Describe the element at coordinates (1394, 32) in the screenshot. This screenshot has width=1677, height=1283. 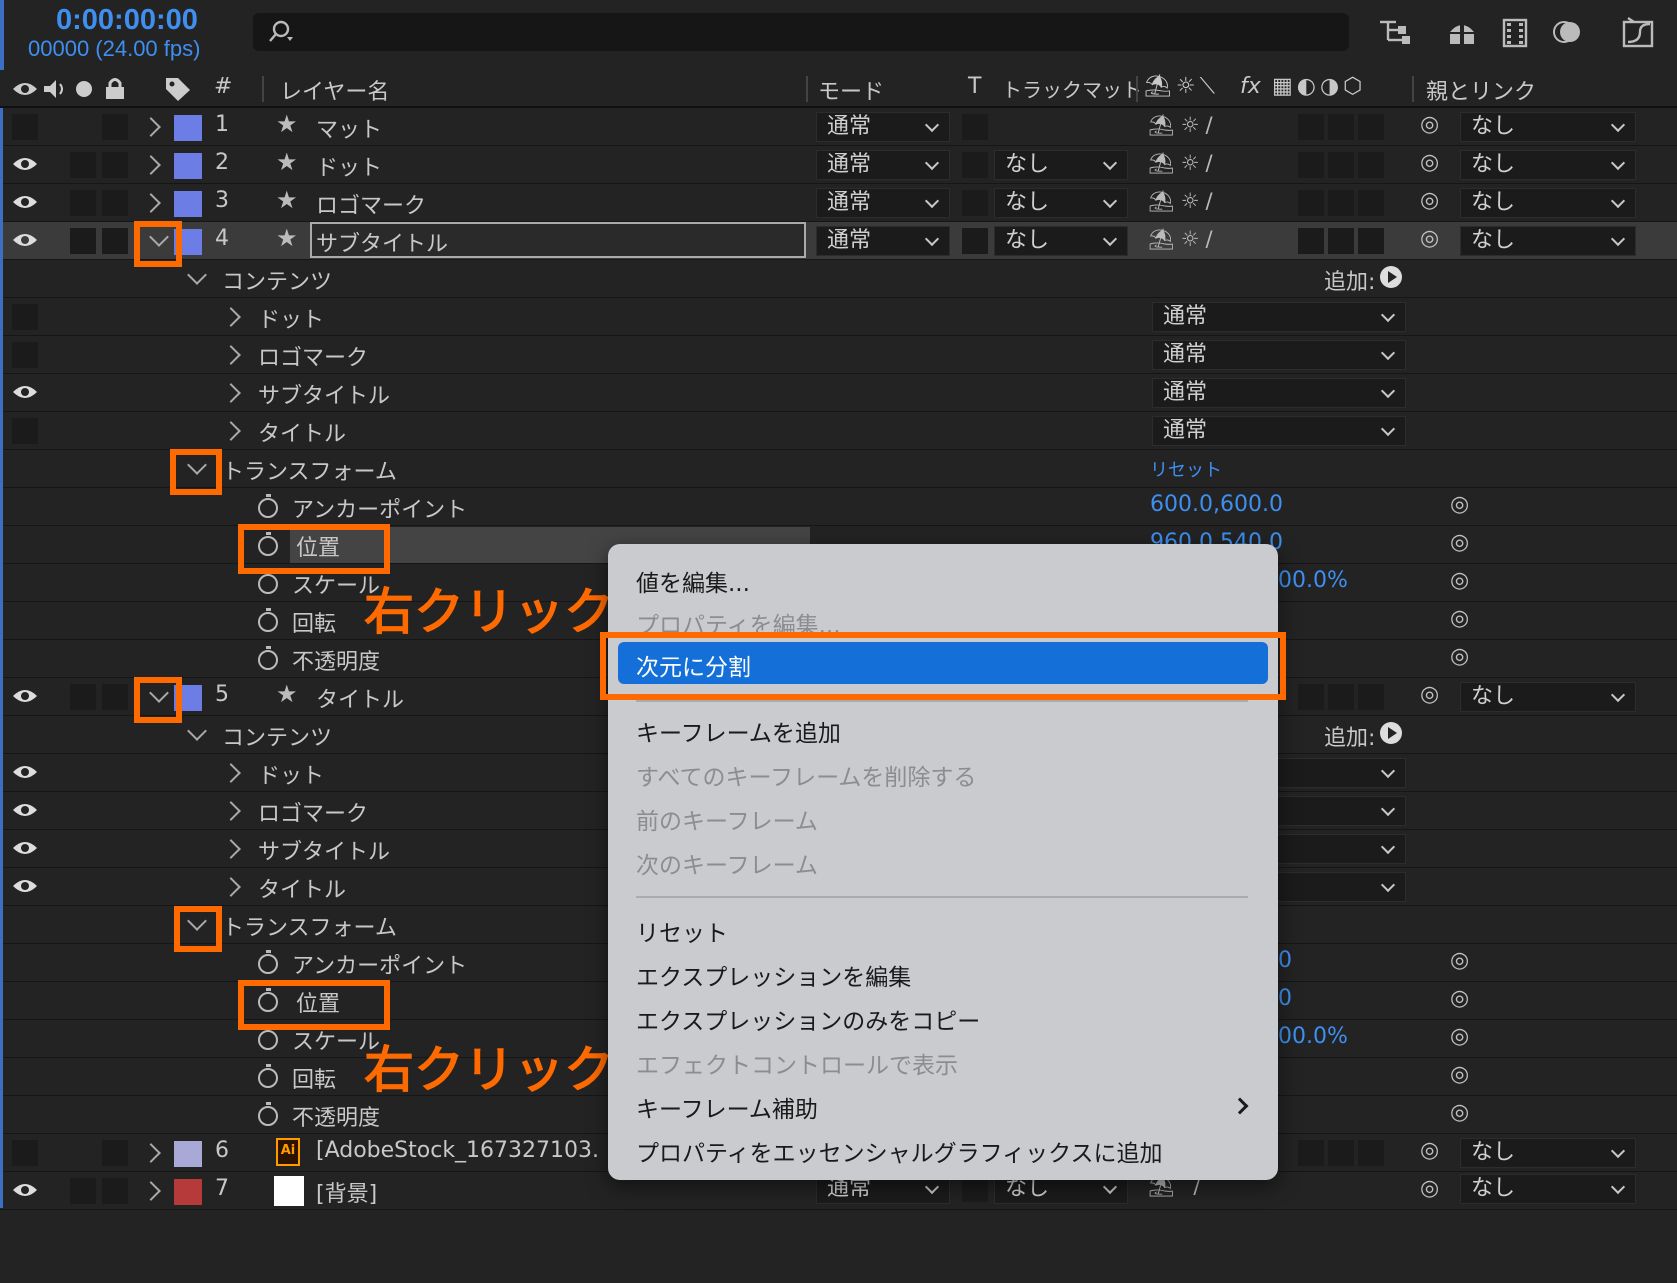
I see `composition-flowchart-icon` at that location.